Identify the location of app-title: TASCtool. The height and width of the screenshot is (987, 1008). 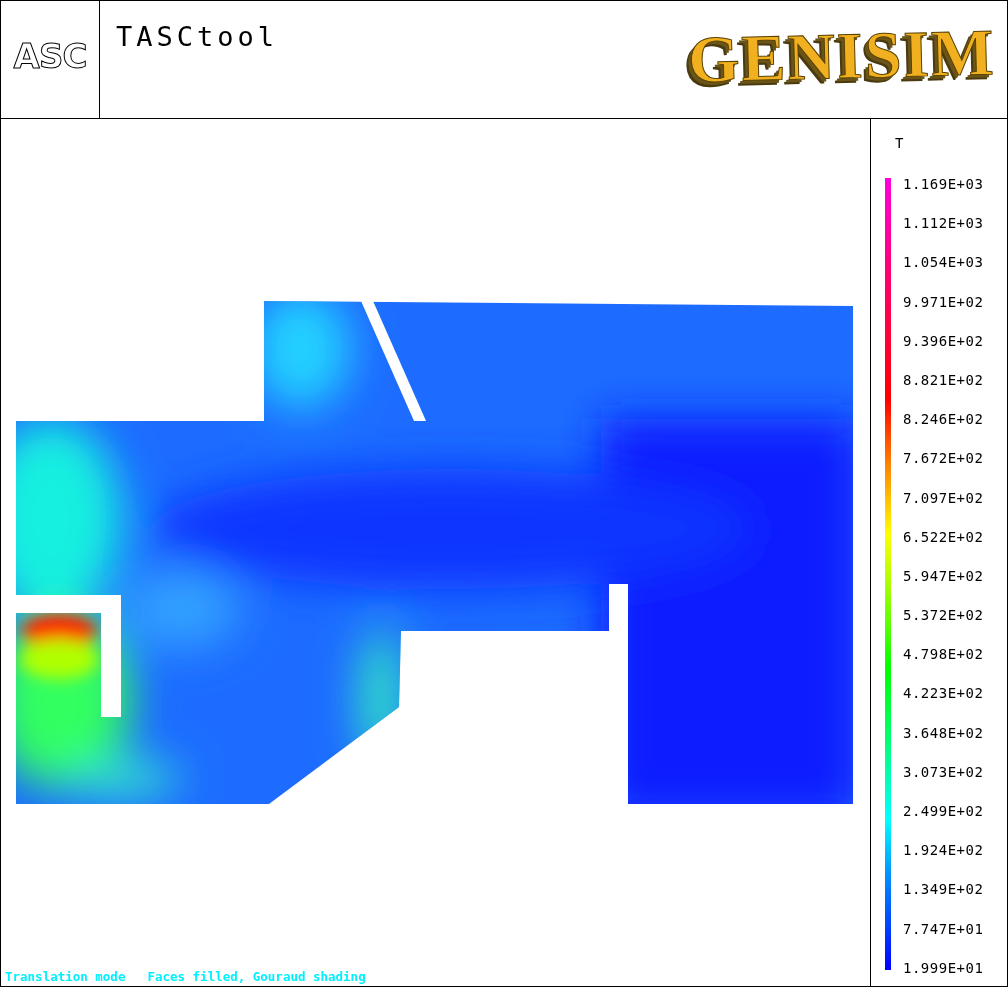
(197, 36).